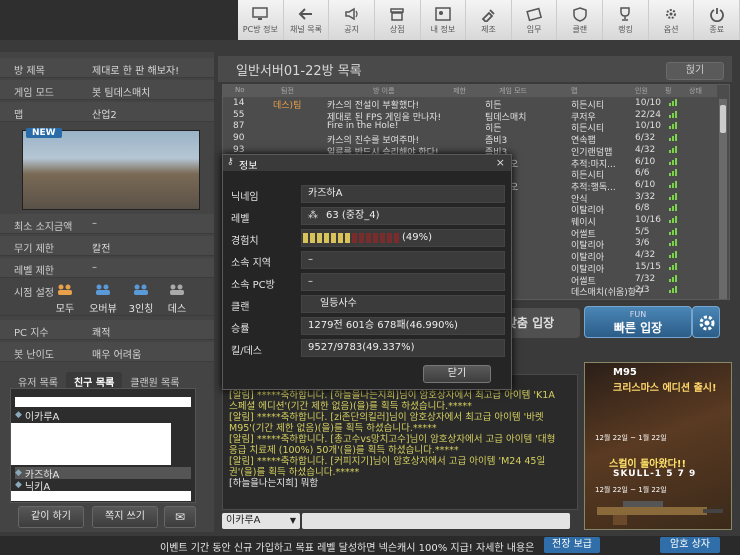 The width and height of the screenshot is (740, 555). Describe the element at coordinates (37, 416) in the screenshot. I see `list-item: ◆ 이카루A` at that location.